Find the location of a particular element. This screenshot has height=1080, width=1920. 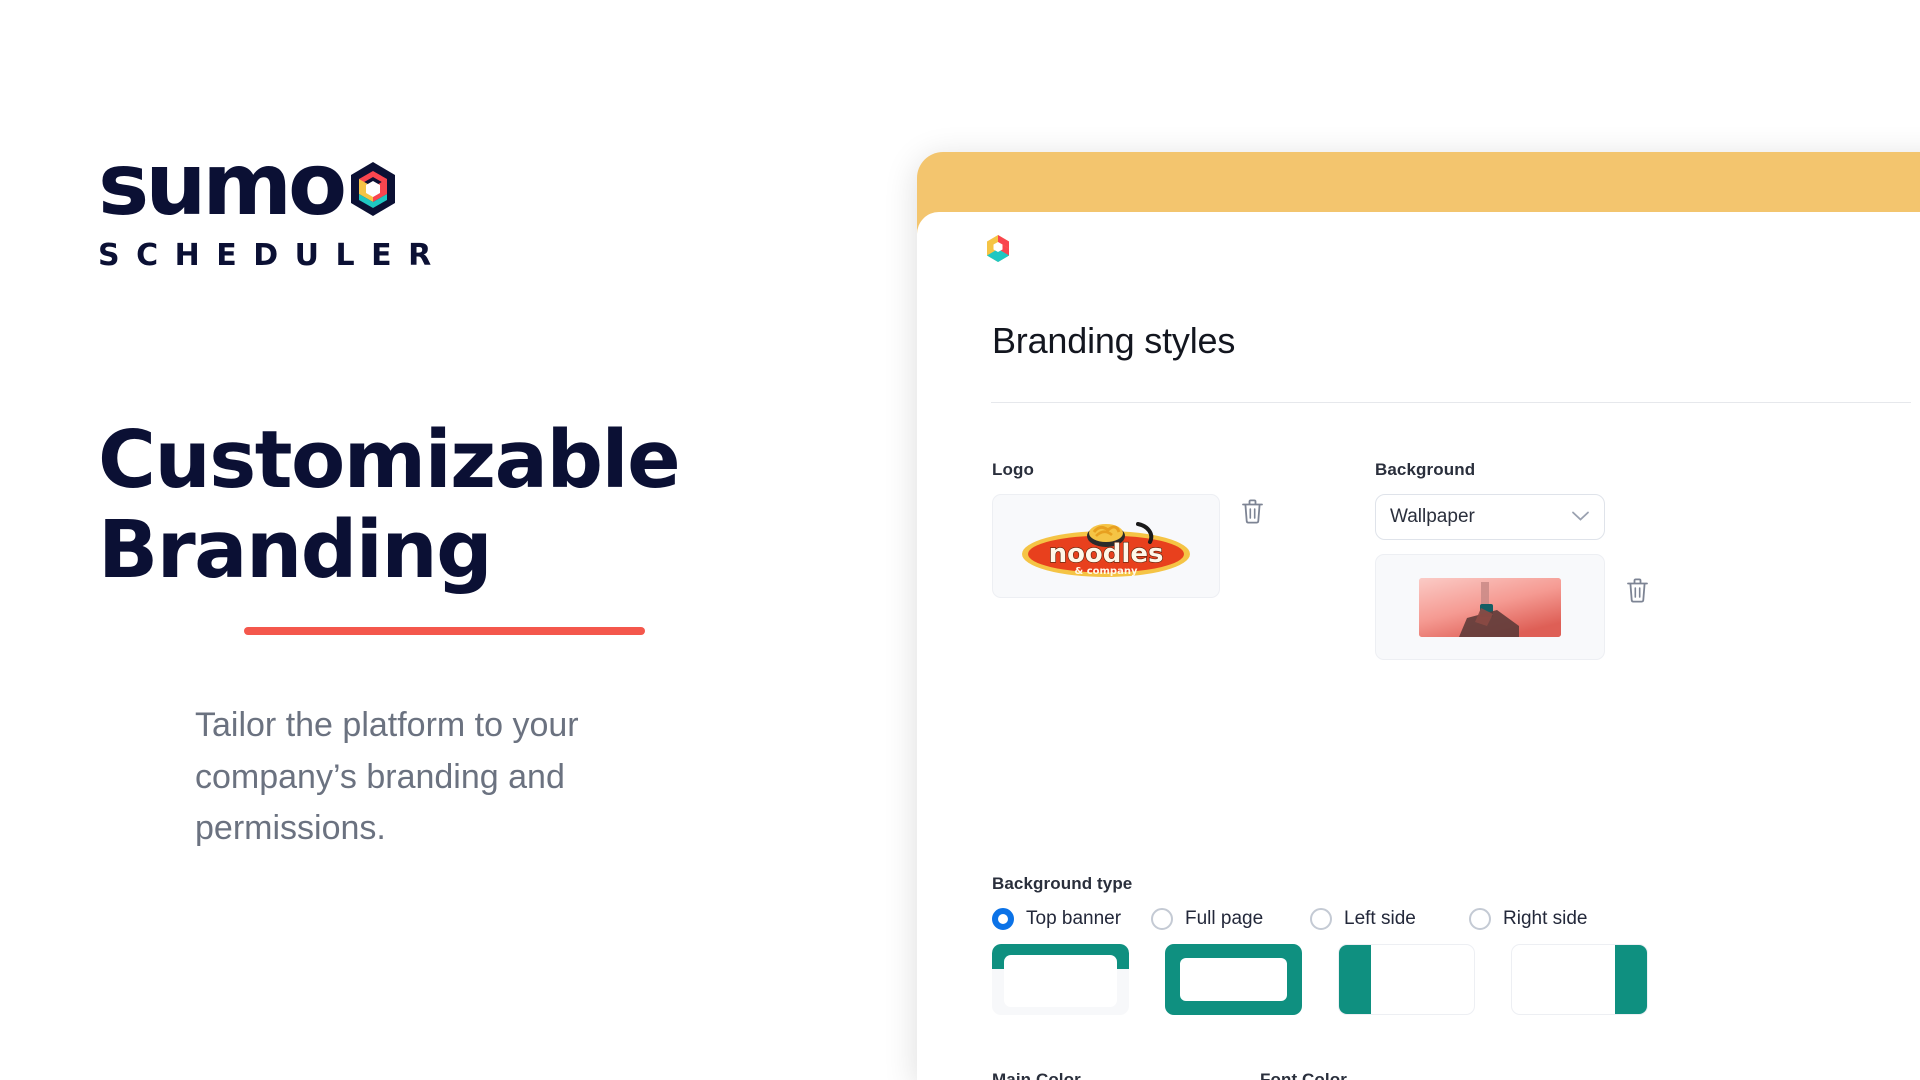

main-color-label: Main Color is located at coordinates (1036, 1075).